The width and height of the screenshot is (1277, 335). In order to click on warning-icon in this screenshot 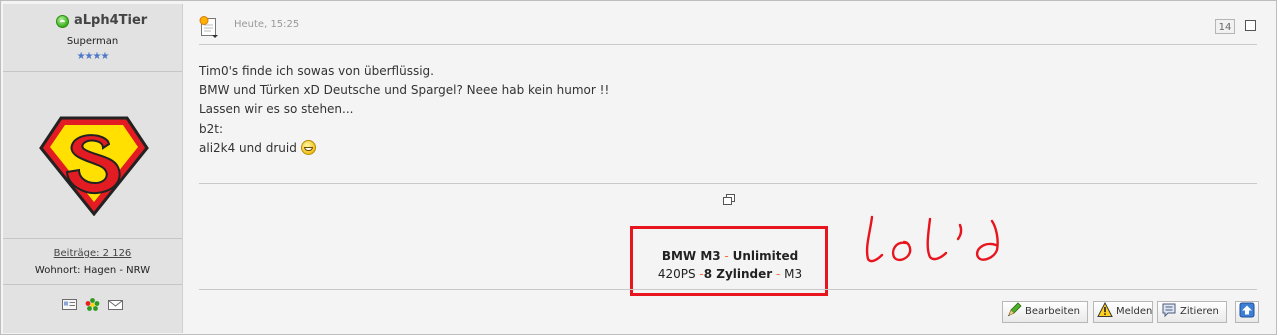, I will do `click(1105, 309)`.